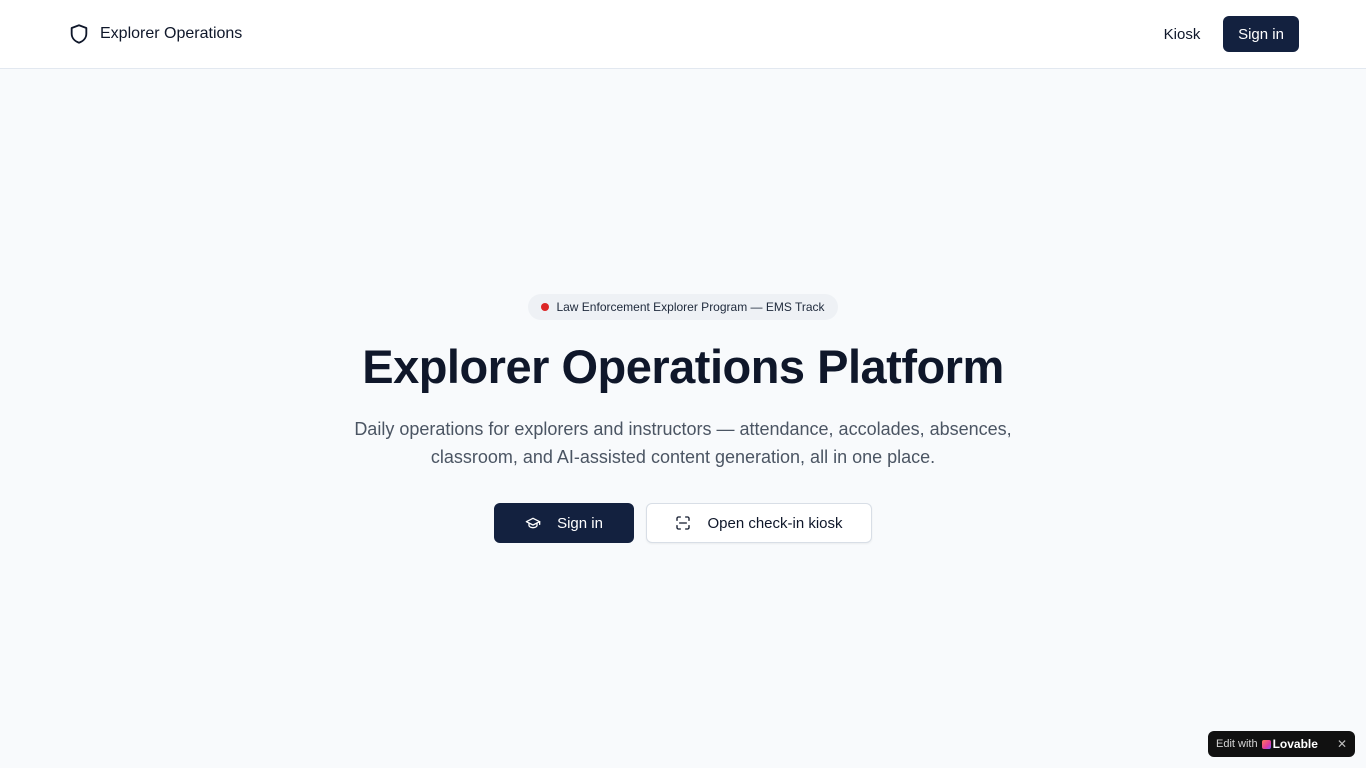 Image resolution: width=1366 pixels, height=768 pixels. I want to click on lovable-heart-icon, so click(1266, 744).